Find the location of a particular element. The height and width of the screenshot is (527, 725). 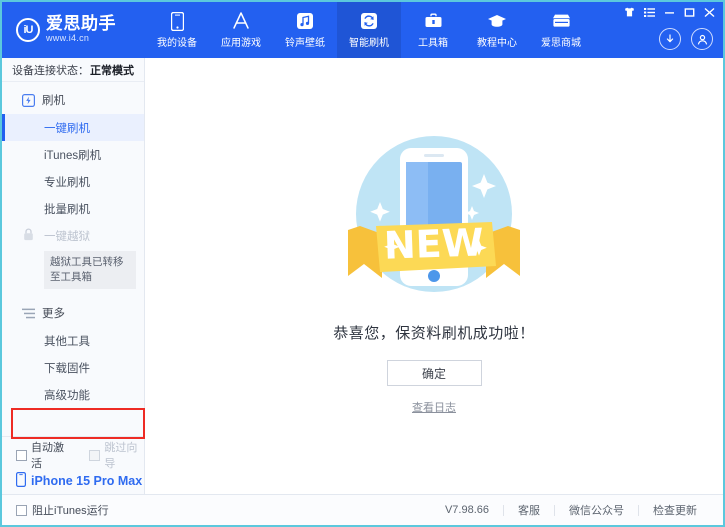

status-bar: 阻止iTunes运行 V7.98.66 客服 微信公众号 检查更新 is located at coordinates (362, 509).